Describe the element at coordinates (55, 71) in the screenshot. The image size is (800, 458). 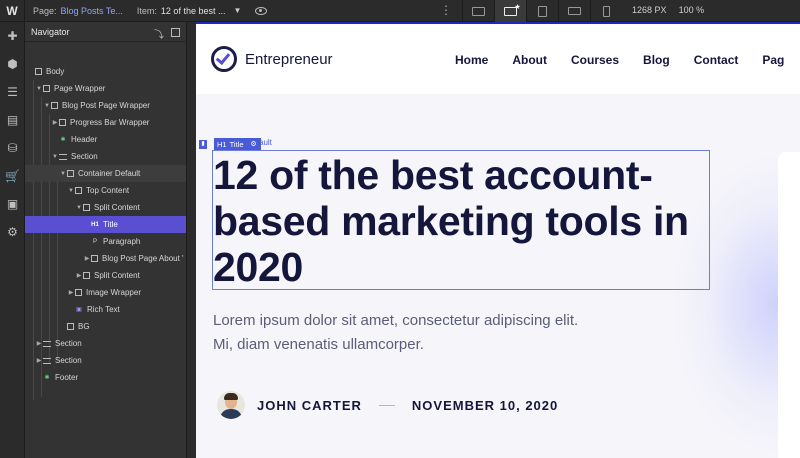
I see `tree-item-label: Body` at that location.